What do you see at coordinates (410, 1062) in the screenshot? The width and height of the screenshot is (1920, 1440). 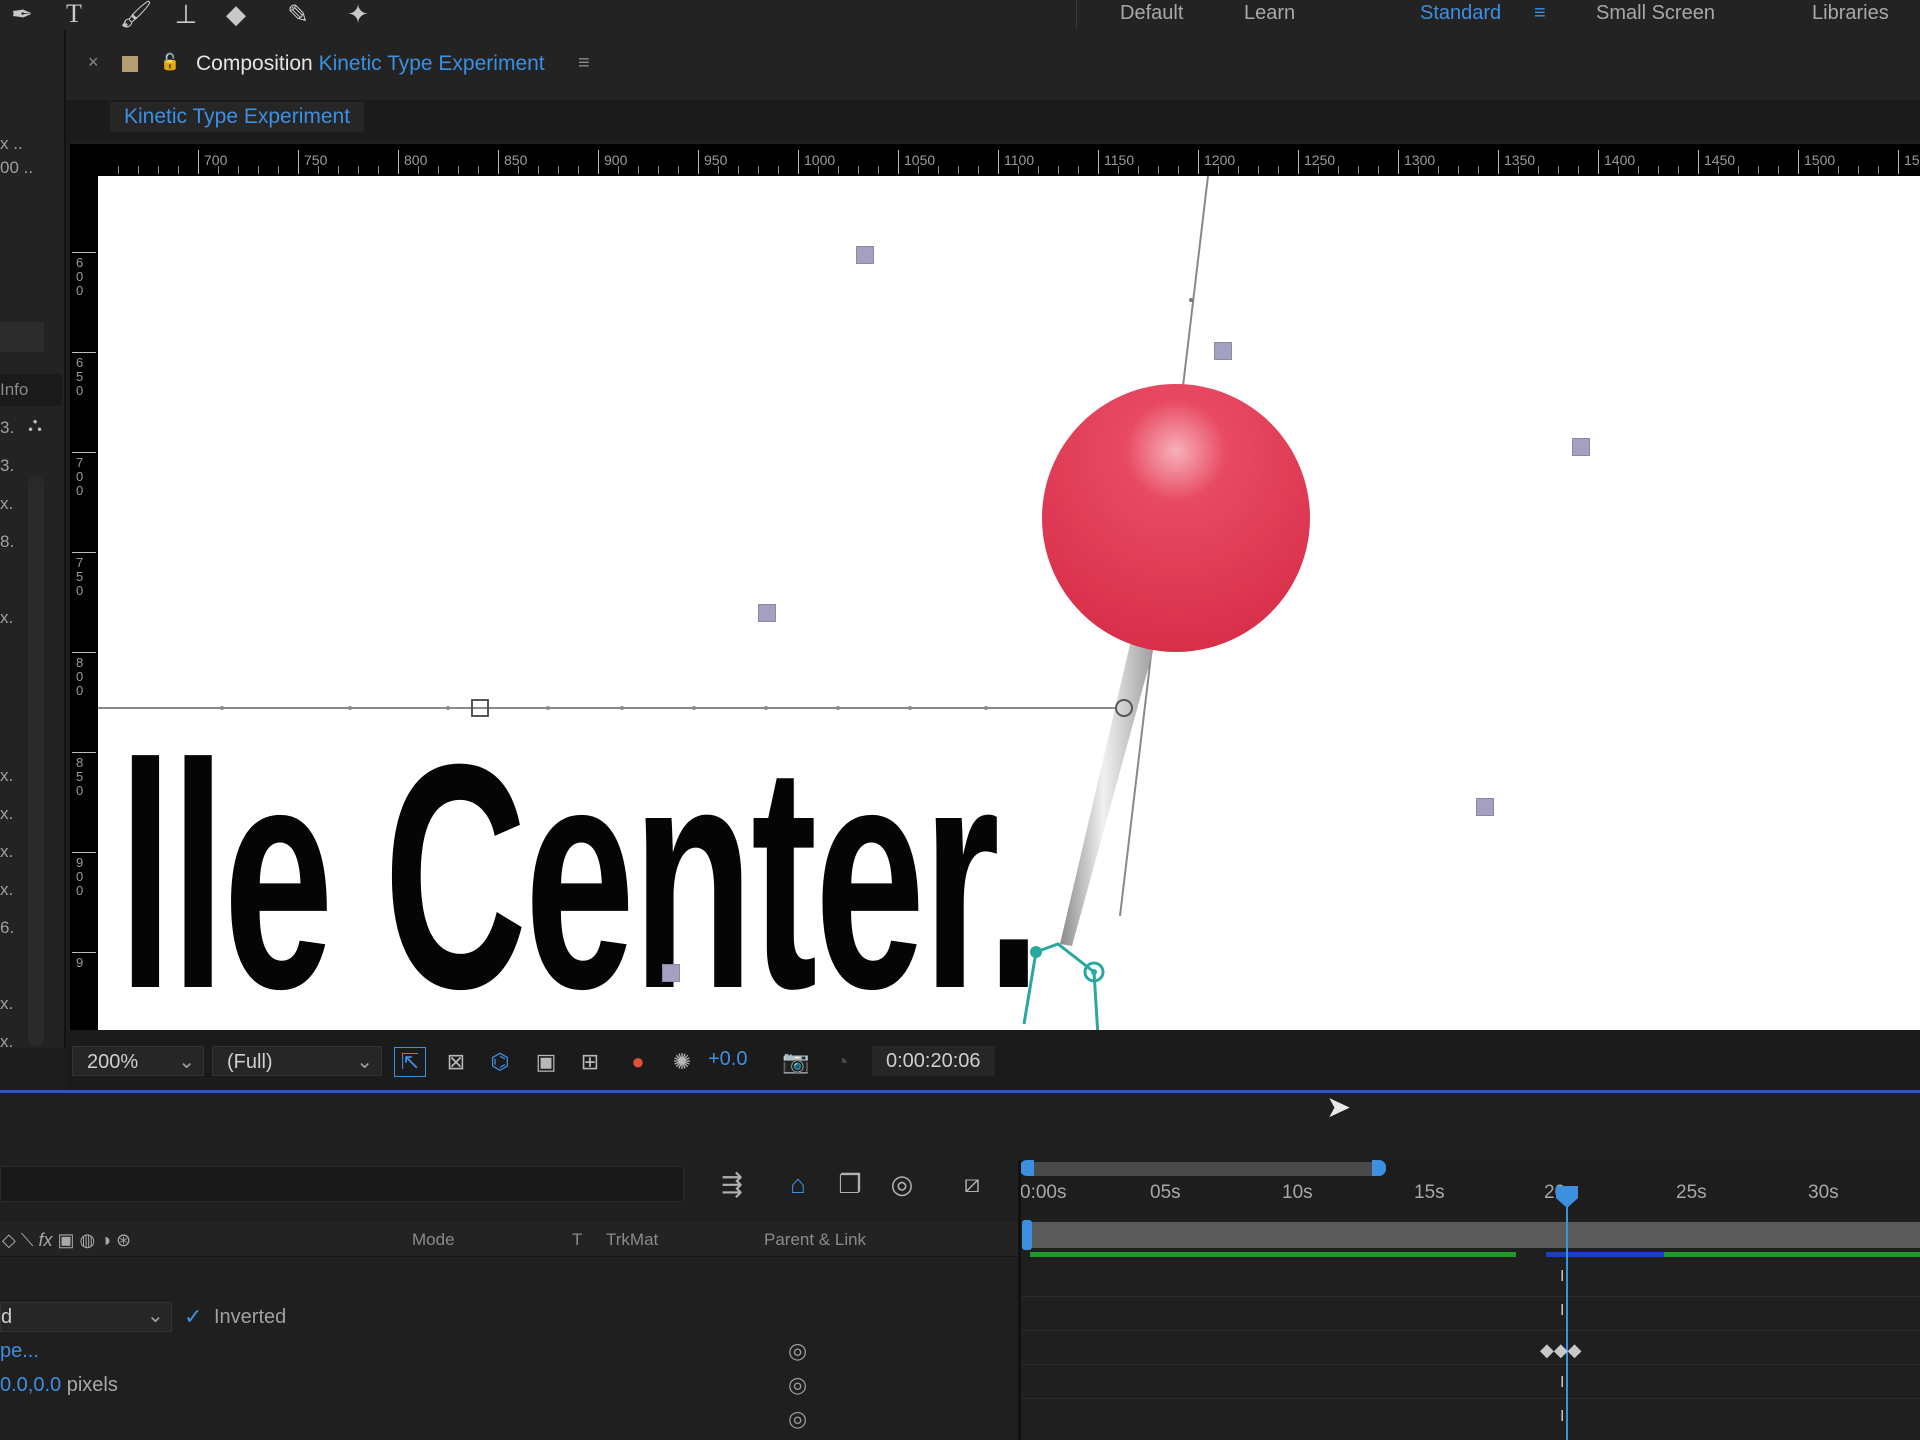 I see `fast-previews-icon: ⇱` at bounding box center [410, 1062].